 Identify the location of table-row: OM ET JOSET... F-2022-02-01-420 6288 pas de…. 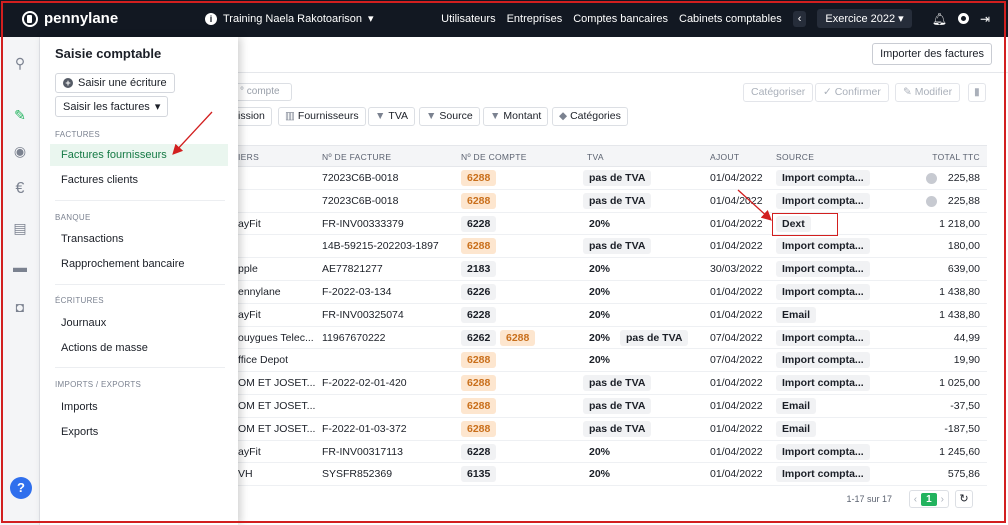
(612, 383).